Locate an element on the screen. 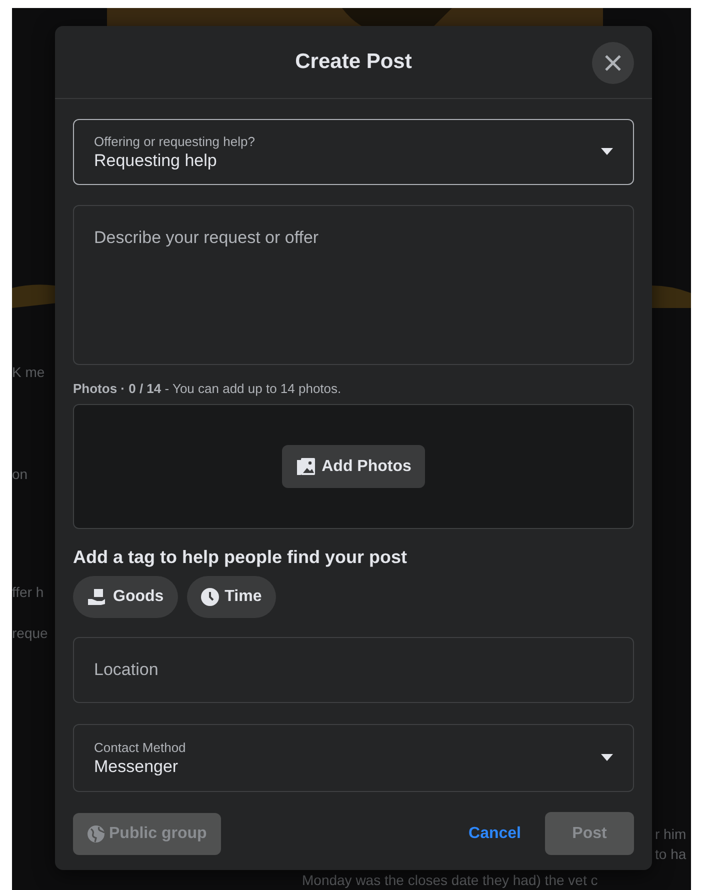  description-field: Describe your request or offer is located at coordinates (353, 285).